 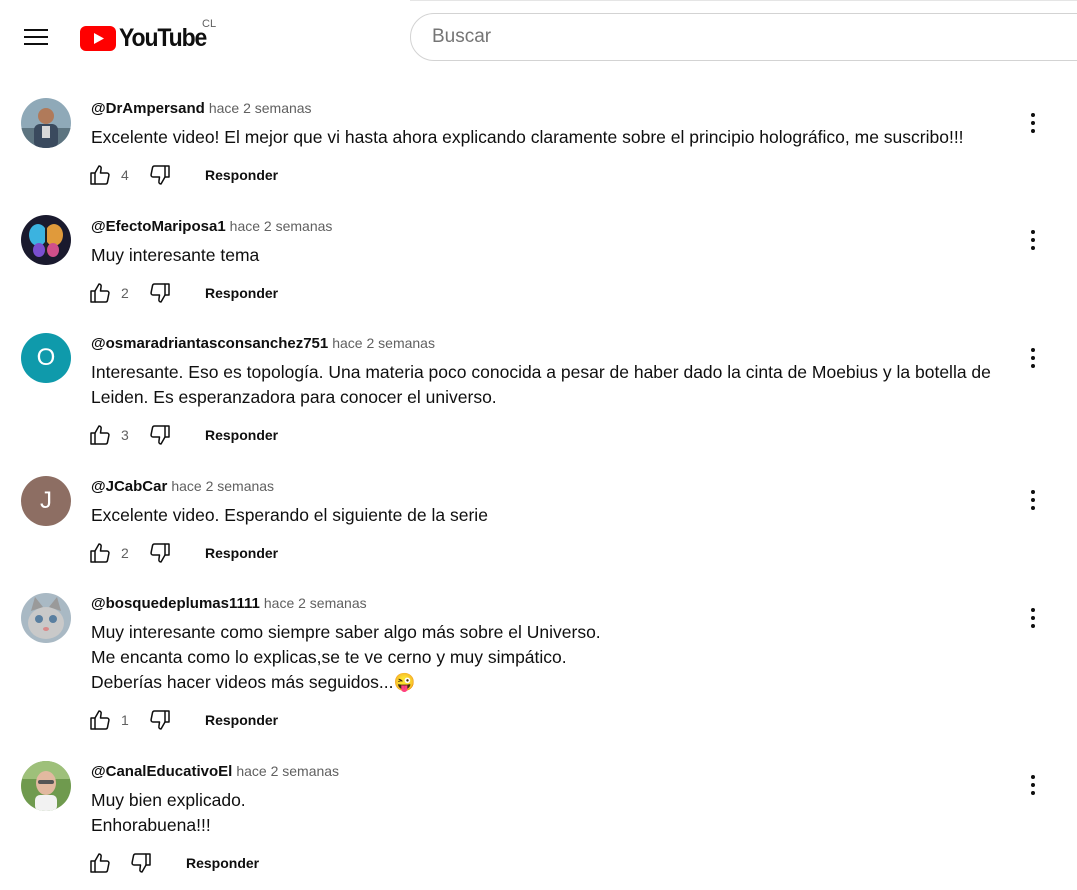 What do you see at coordinates (168, 812) in the screenshot?
I see `comment-text: Muy bien explicado. Enhorabuena!!!` at bounding box center [168, 812].